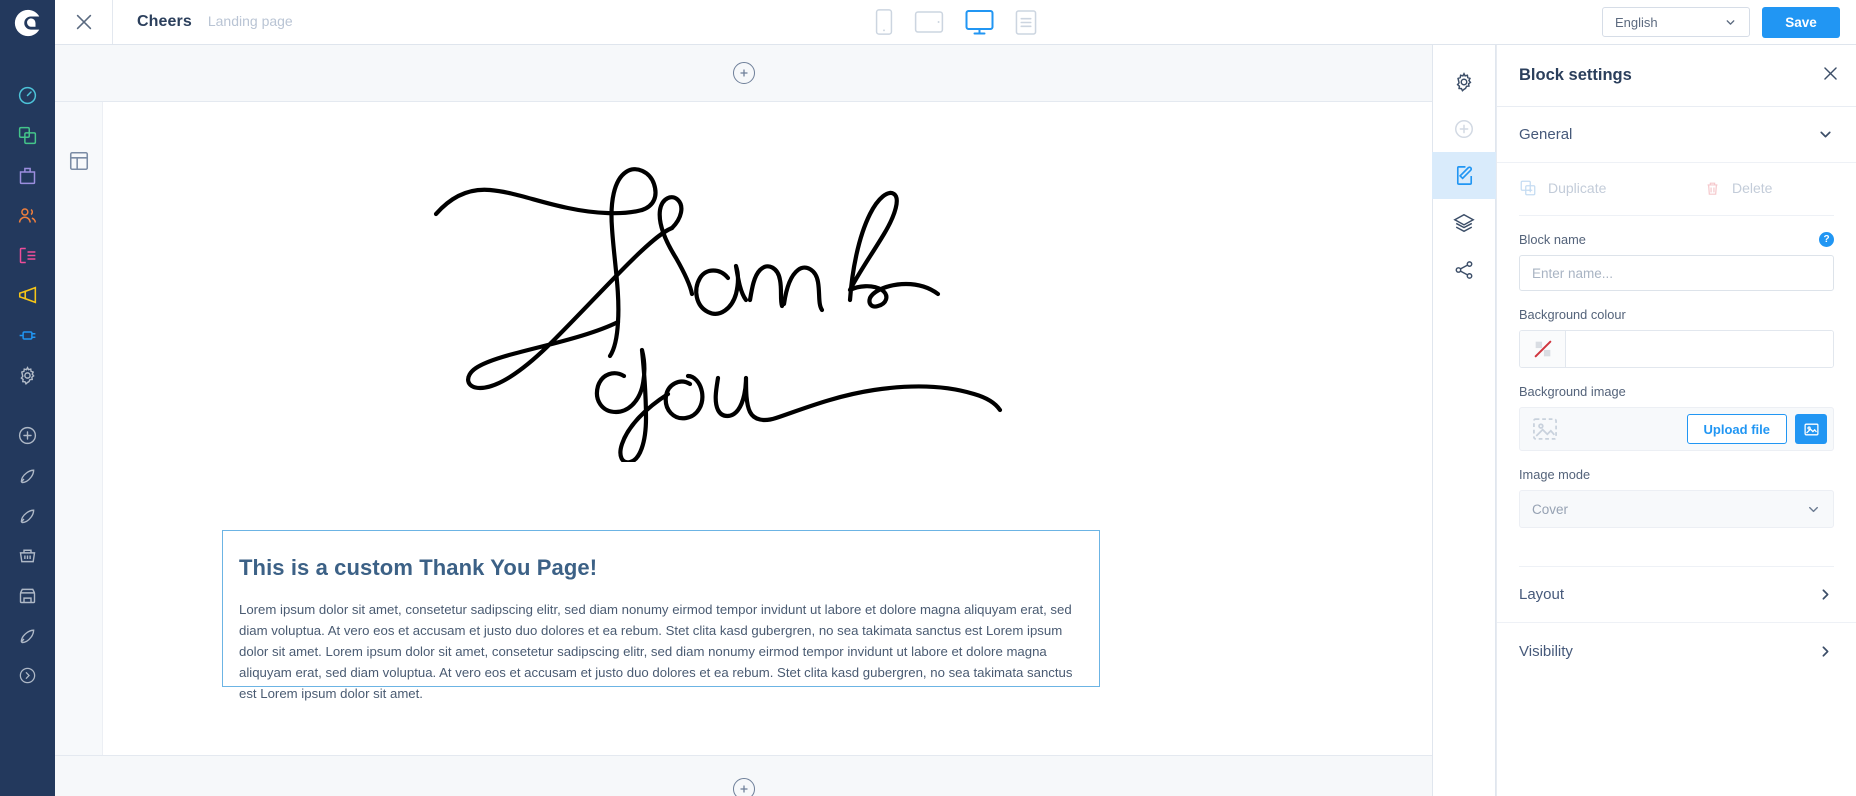 The width and height of the screenshot is (1856, 796). I want to click on add-circle-icon, so click(27, 435).